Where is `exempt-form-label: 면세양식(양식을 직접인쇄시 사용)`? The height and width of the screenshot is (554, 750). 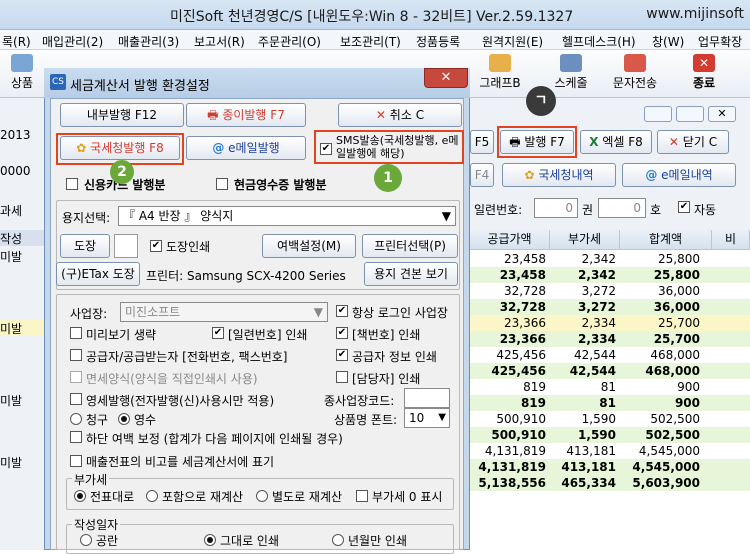 exempt-form-label: 면세양식(양식을 직접인쇄시 사용) is located at coordinates (172, 379).